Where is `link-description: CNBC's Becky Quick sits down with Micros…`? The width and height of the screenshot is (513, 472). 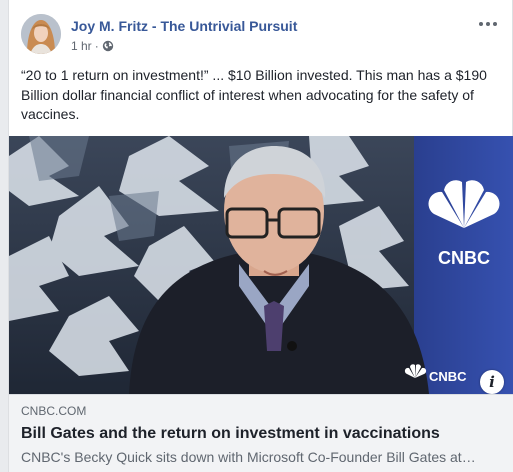
link-description: CNBC's Becky Quick sits down with Micros… is located at coordinates (248, 457).